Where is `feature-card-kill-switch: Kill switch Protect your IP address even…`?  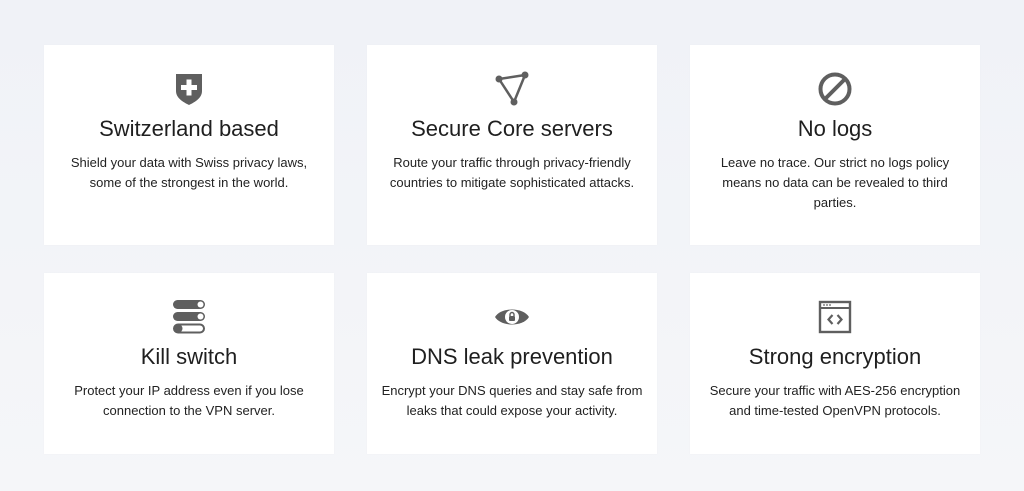 feature-card-kill-switch: Kill switch Protect your IP address even… is located at coordinates (189, 363).